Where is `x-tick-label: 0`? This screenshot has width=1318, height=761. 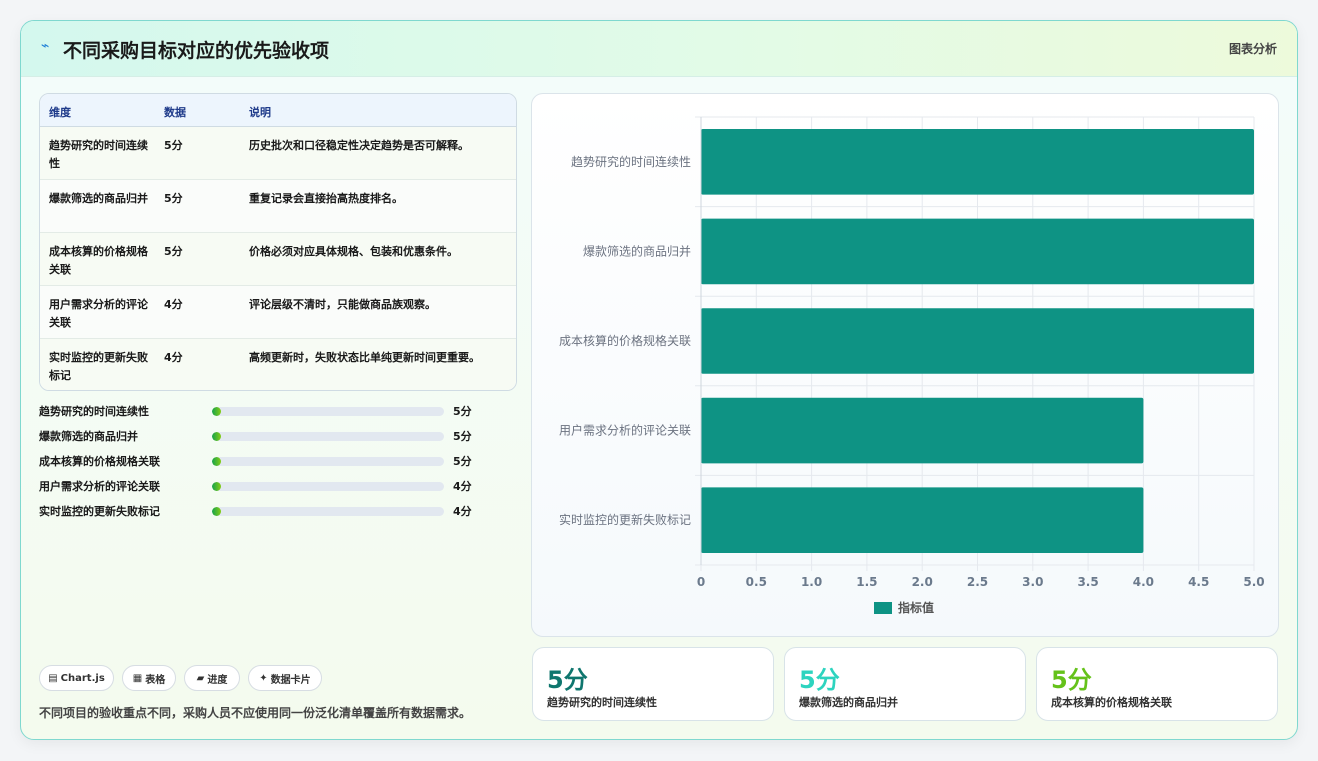 x-tick-label: 0 is located at coordinates (701, 582).